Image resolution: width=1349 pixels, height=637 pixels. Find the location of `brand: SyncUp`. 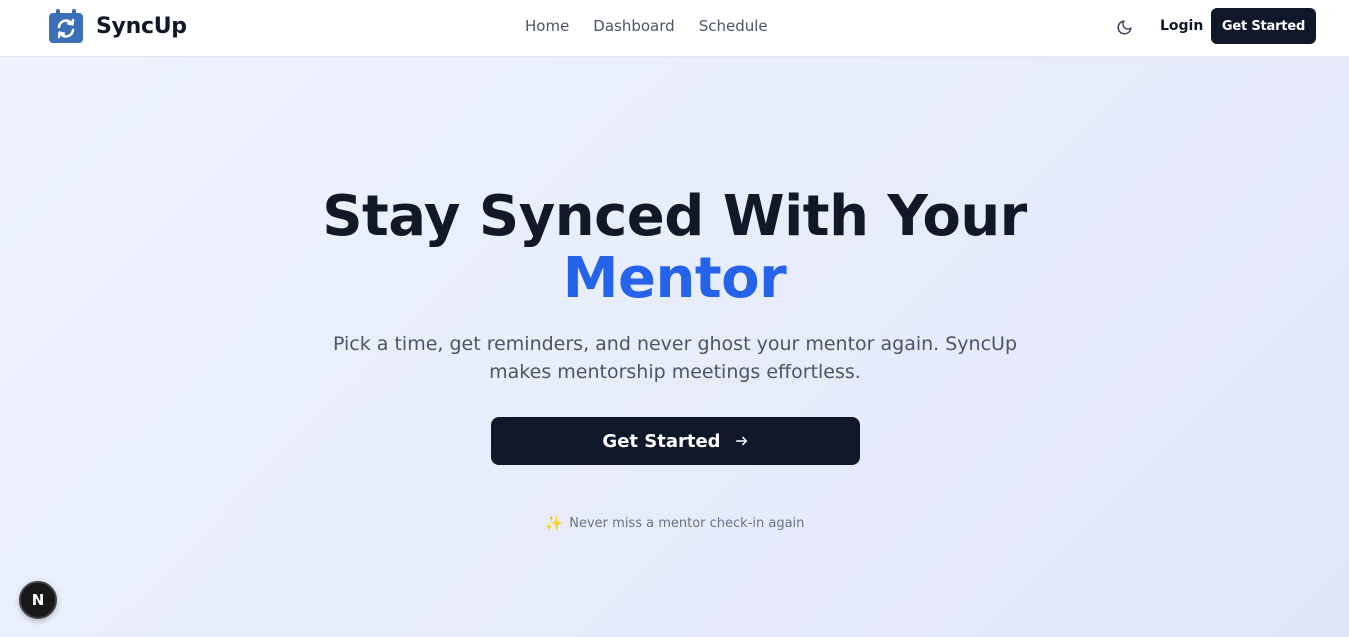

brand: SyncUp is located at coordinates (118, 26).